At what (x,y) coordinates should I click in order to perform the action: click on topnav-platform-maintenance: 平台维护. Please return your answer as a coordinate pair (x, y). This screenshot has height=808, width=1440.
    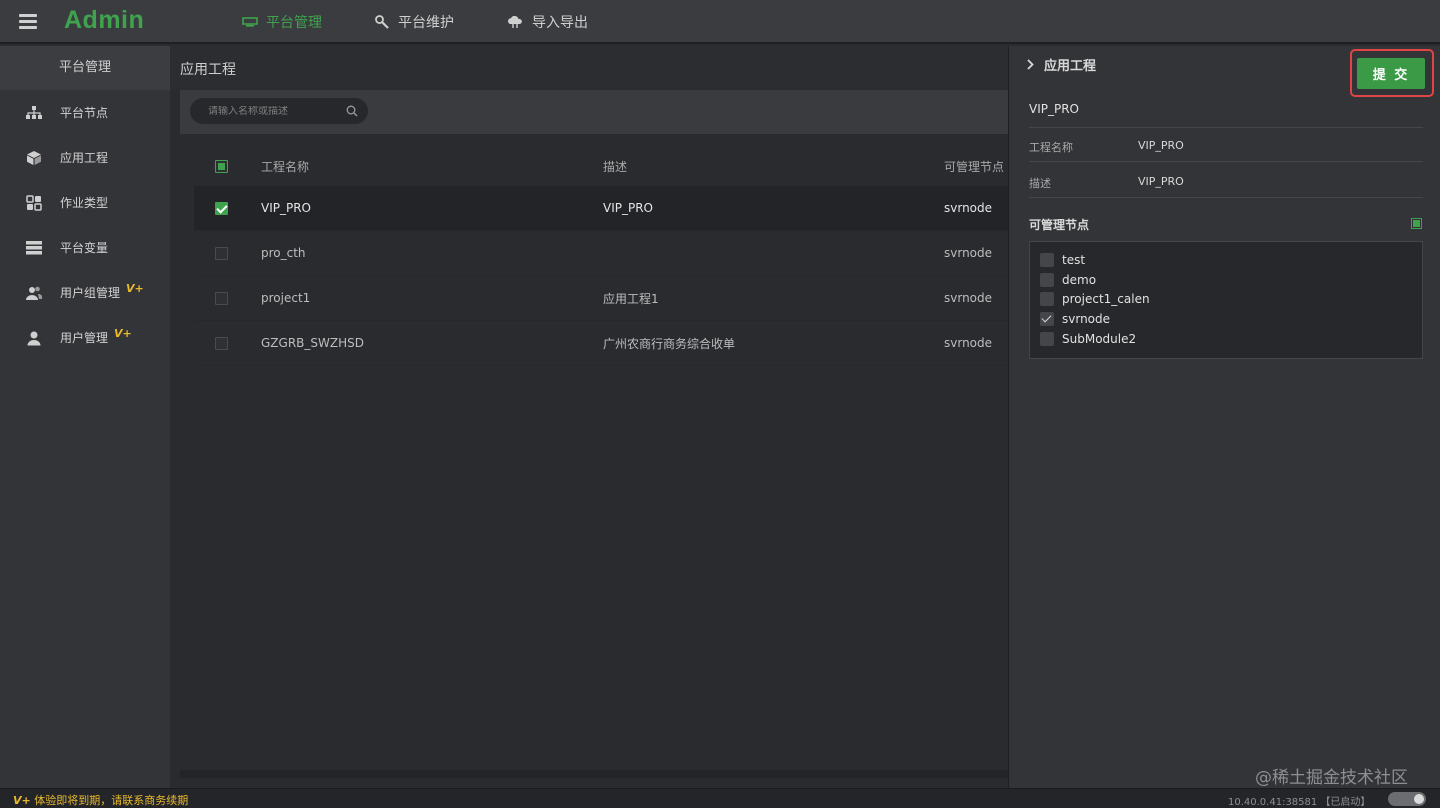
    Looking at the image, I should click on (414, 22).